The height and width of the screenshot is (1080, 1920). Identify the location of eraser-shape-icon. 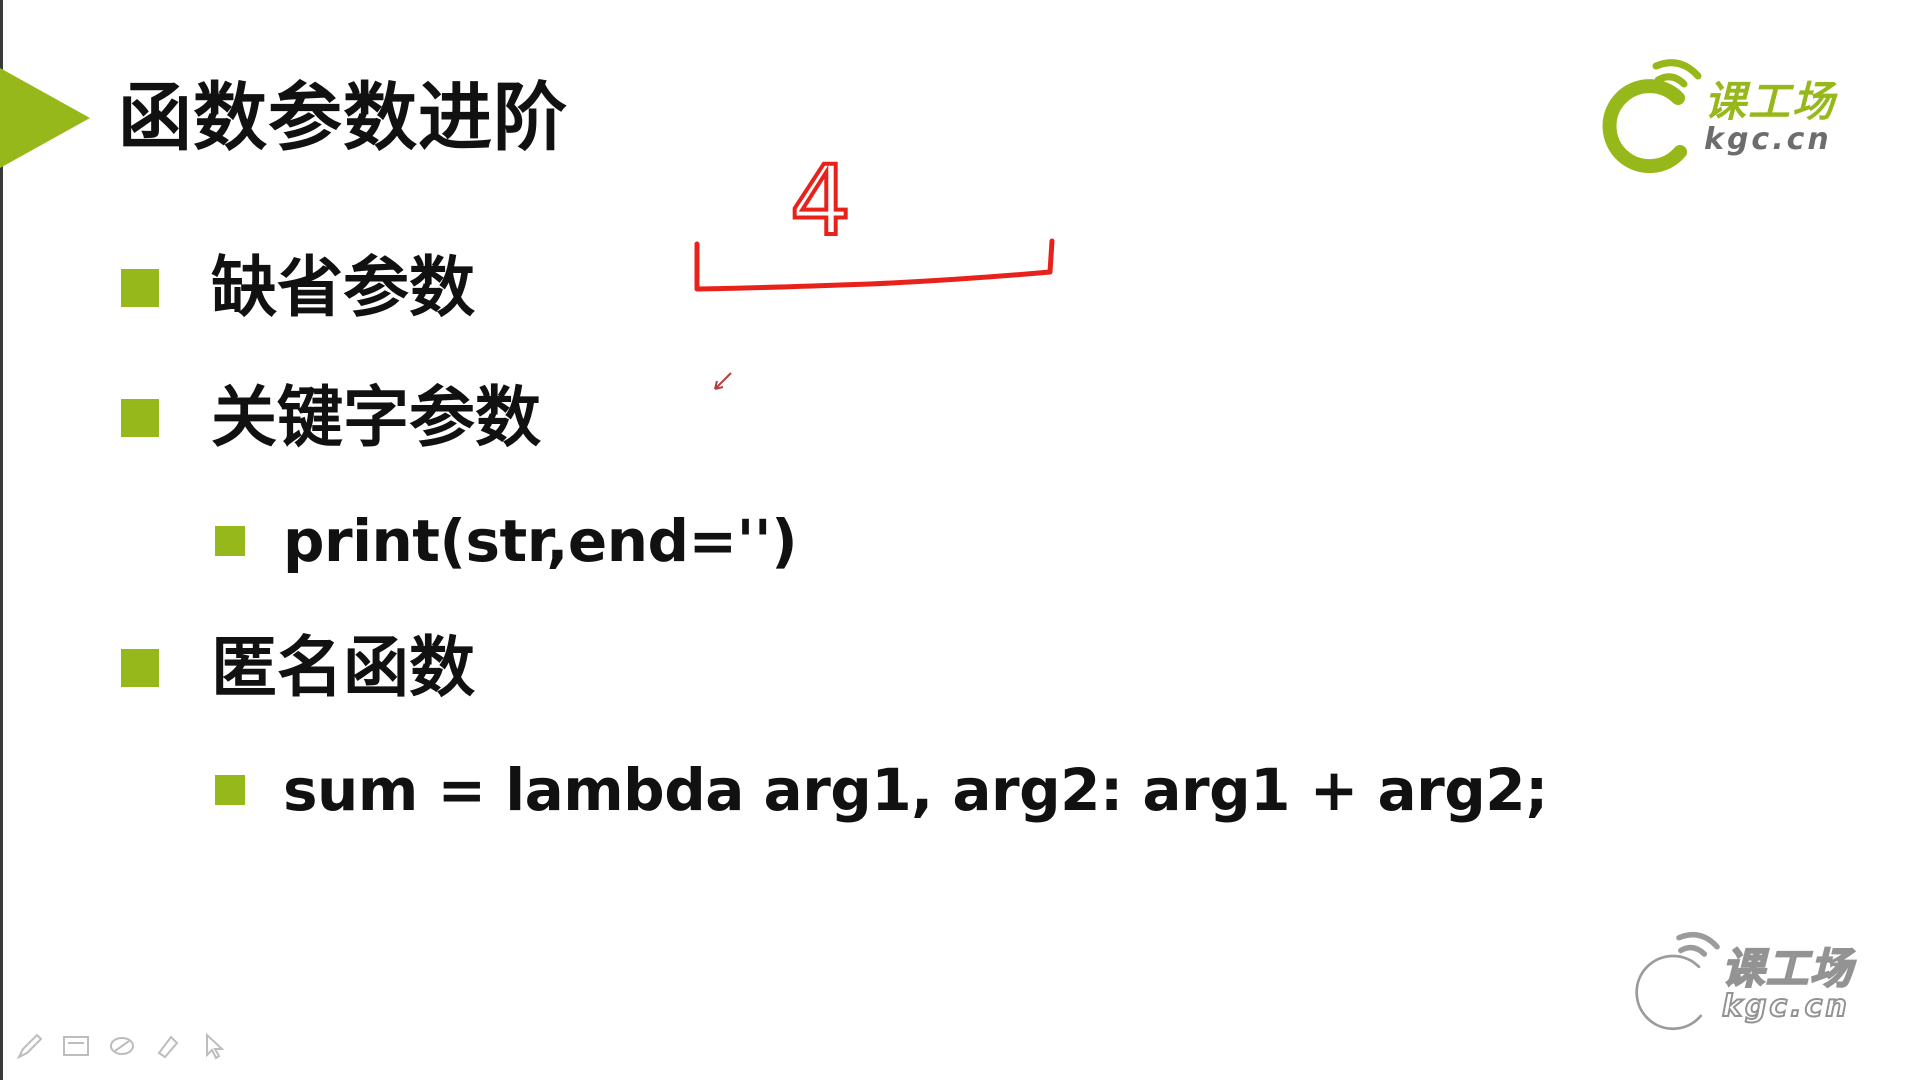
(122, 1046).